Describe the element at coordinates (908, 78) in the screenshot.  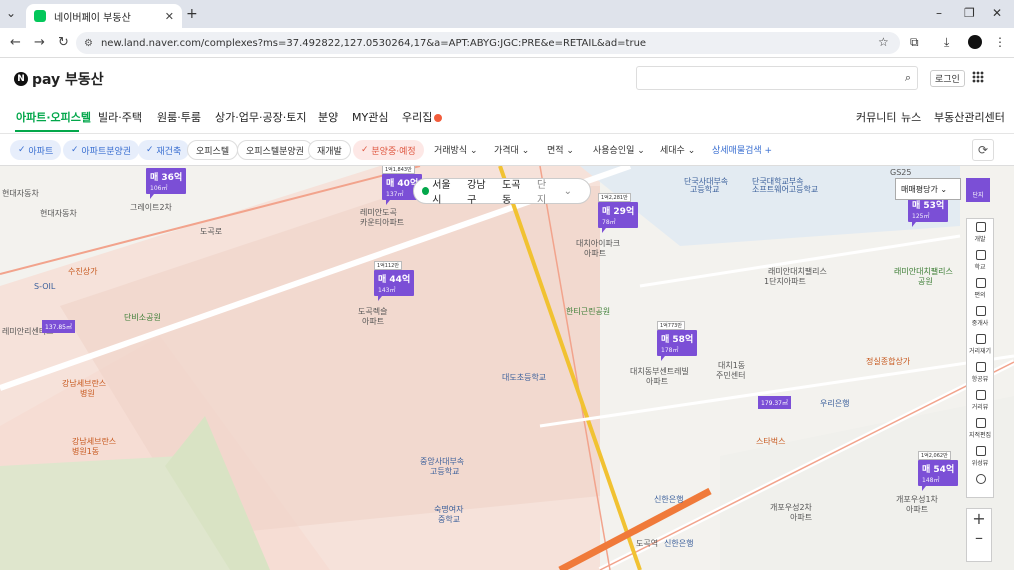
I see `search-icon: ⌕` at that location.